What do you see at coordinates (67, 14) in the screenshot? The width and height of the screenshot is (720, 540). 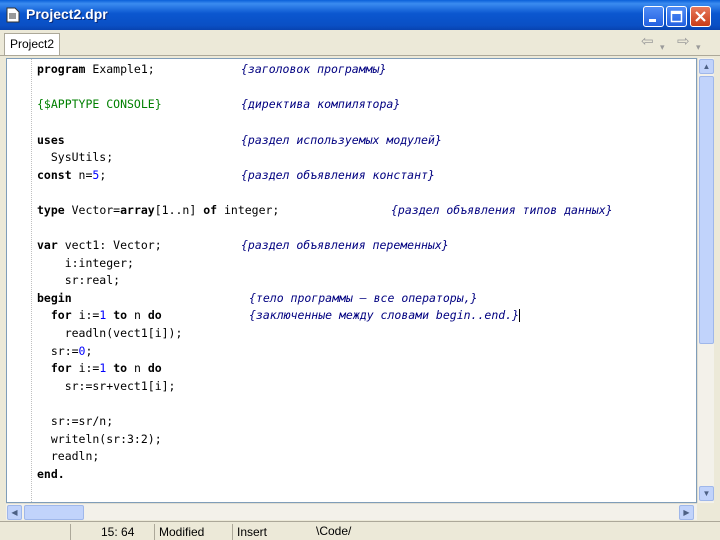 I see `window-title: Project2.dpr` at bounding box center [67, 14].